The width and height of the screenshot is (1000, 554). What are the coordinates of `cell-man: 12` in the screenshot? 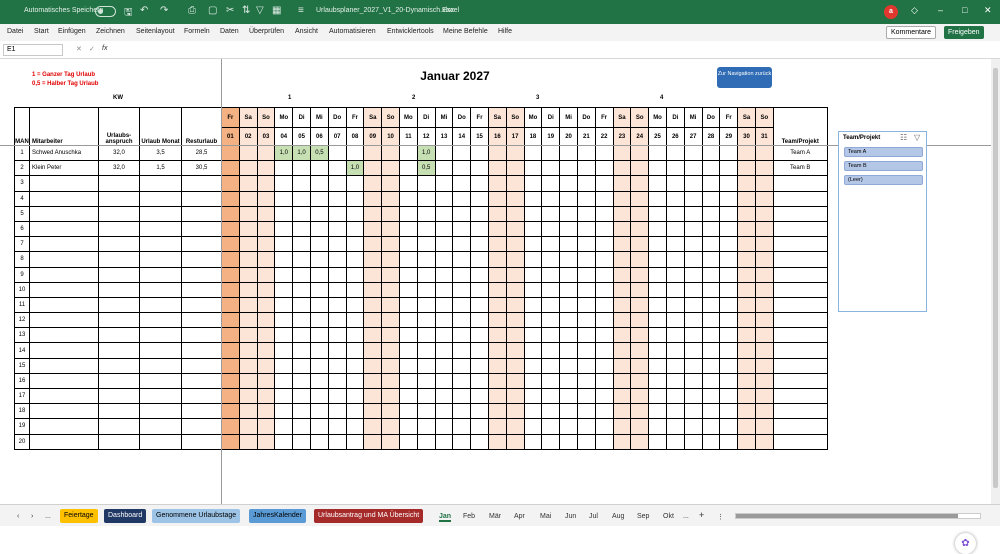 It's located at (22, 320).